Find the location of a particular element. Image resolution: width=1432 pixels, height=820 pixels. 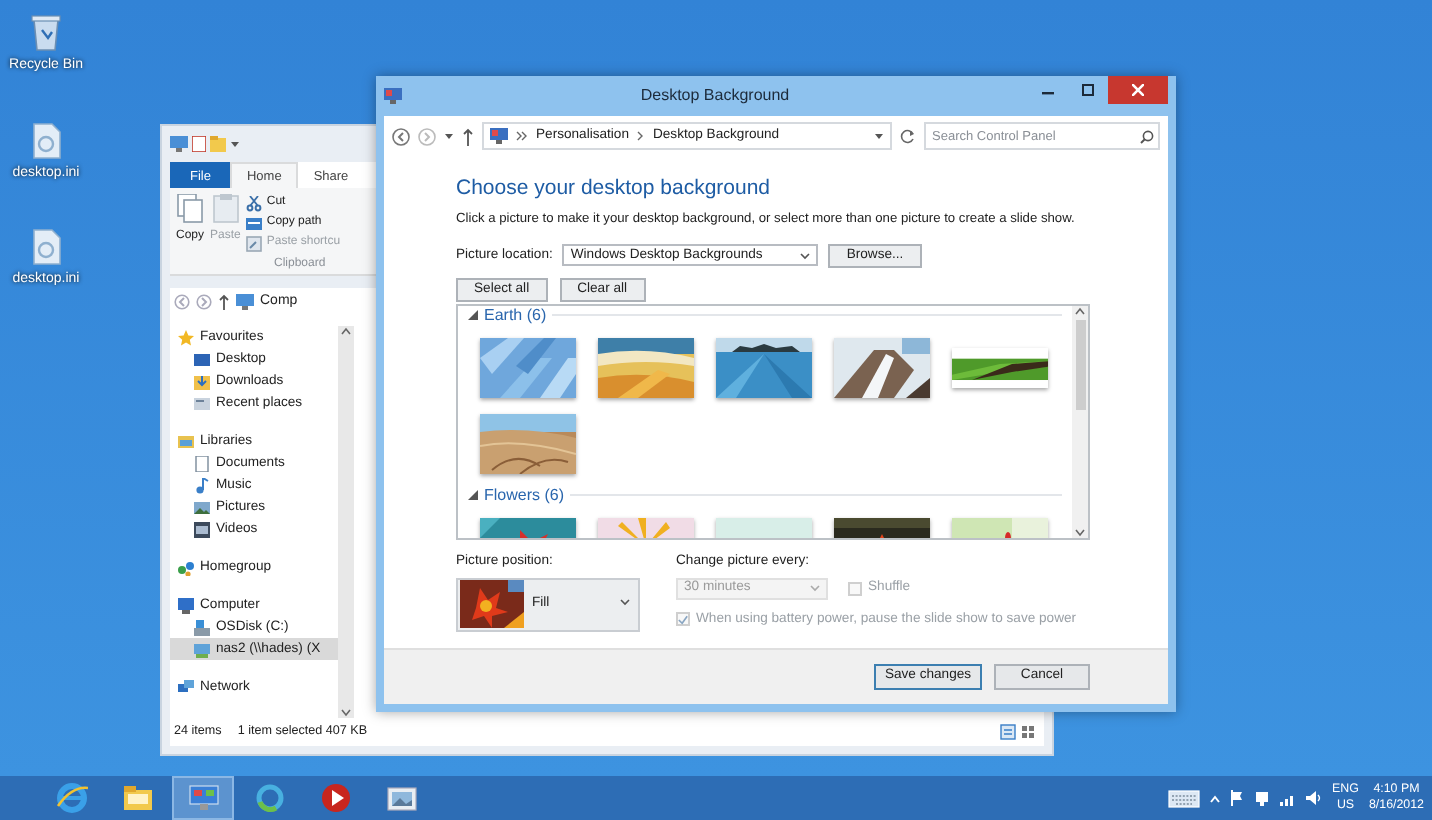

group-header: Flowers (6) is located at coordinates (524, 495).